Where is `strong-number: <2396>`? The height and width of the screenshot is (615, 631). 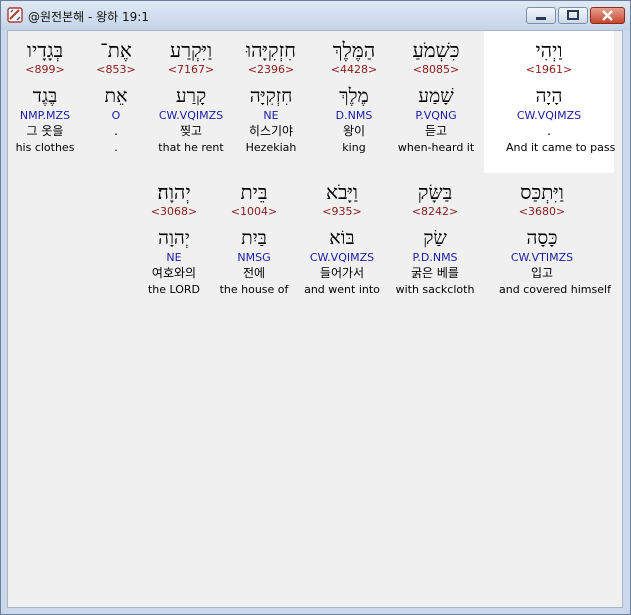 strong-number: <2396> is located at coordinates (271, 70).